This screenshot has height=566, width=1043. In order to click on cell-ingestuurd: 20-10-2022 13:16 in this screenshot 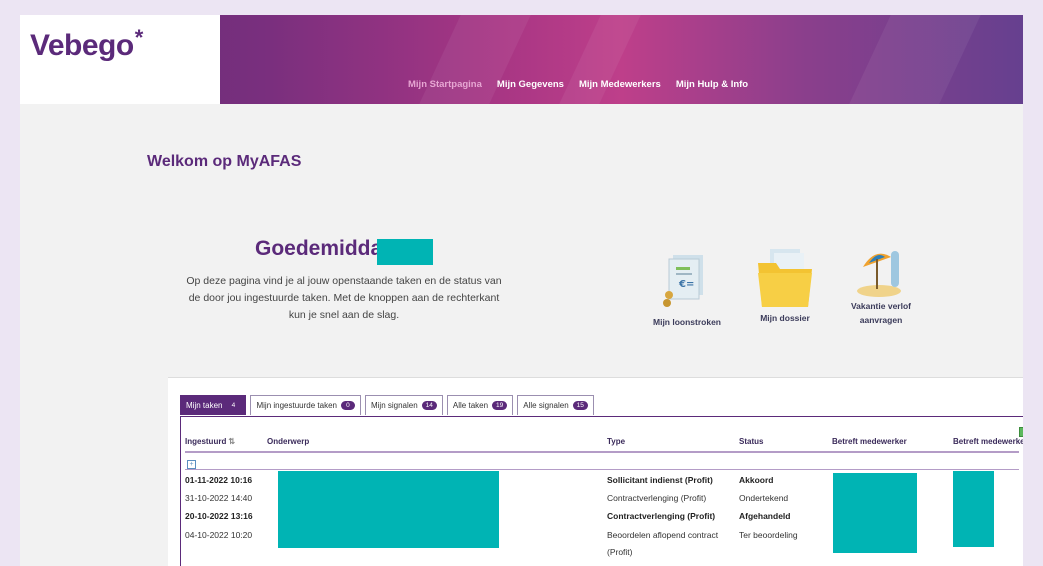, I will do `click(219, 516)`.